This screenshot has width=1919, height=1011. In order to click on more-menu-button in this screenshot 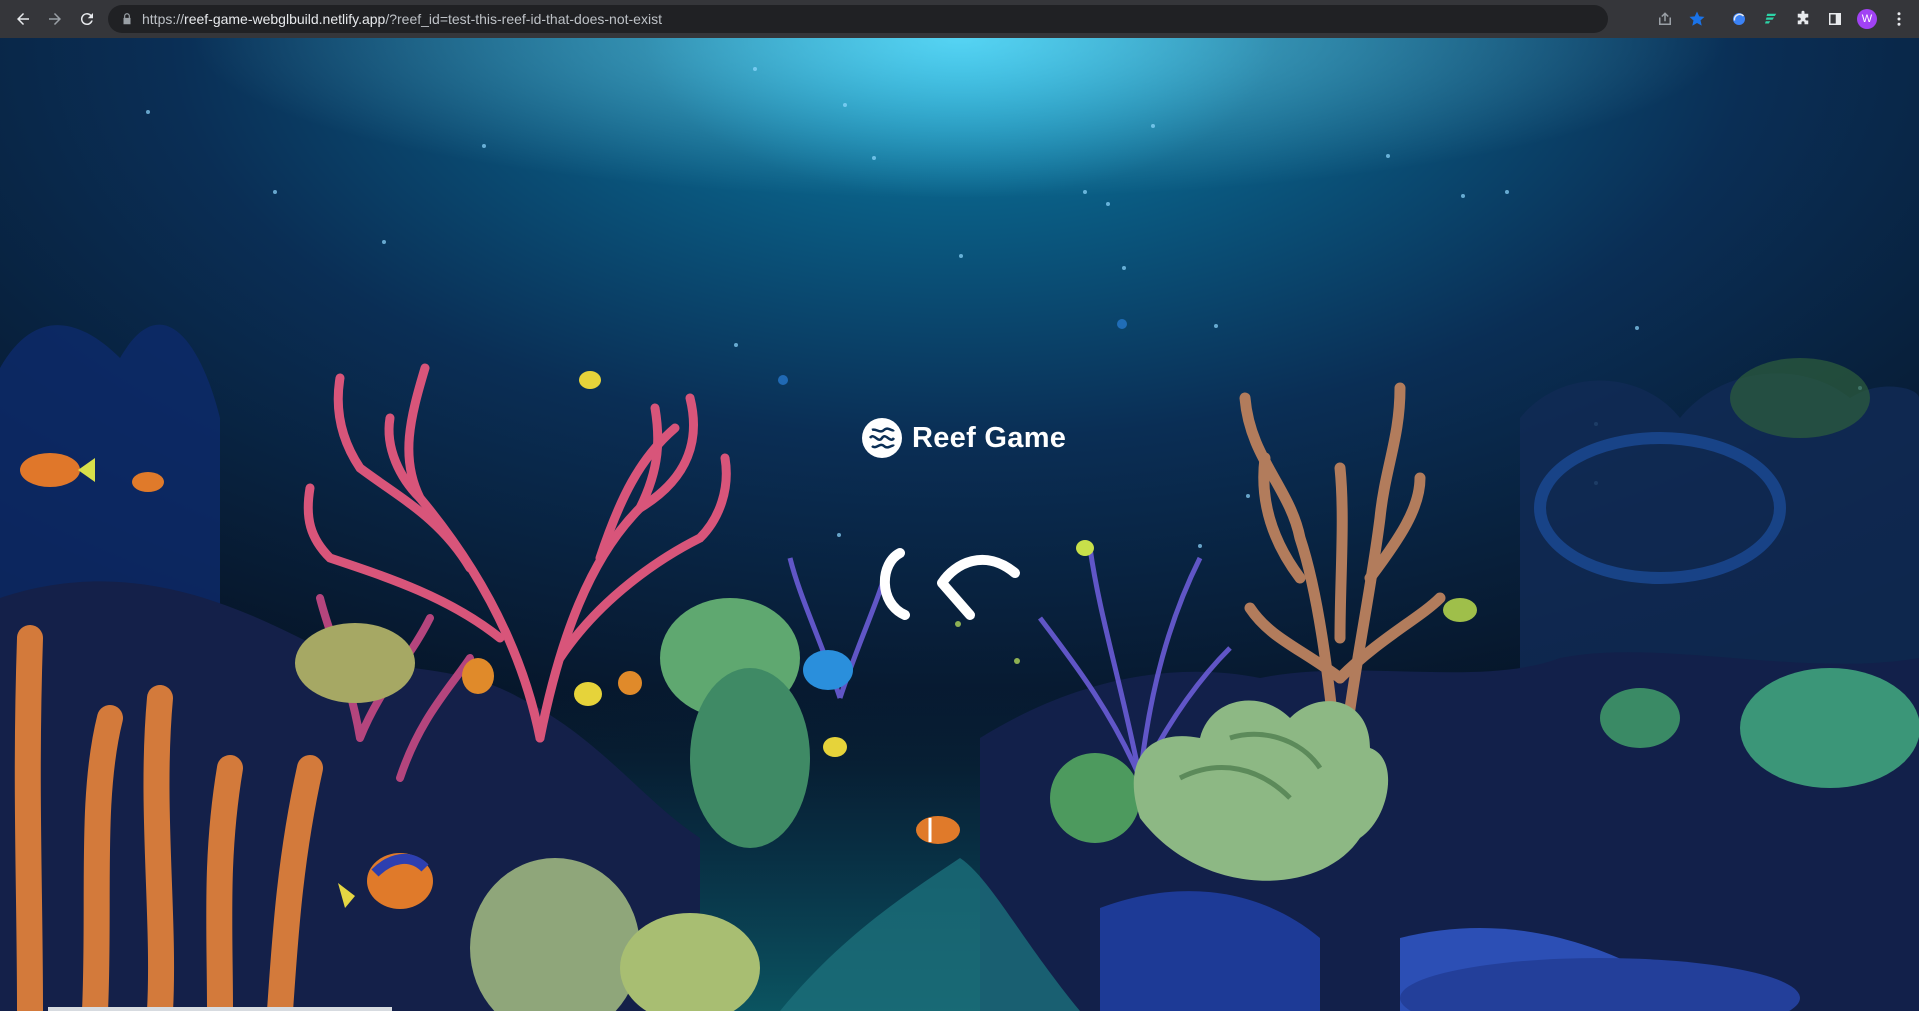, I will do `click(1899, 19)`.